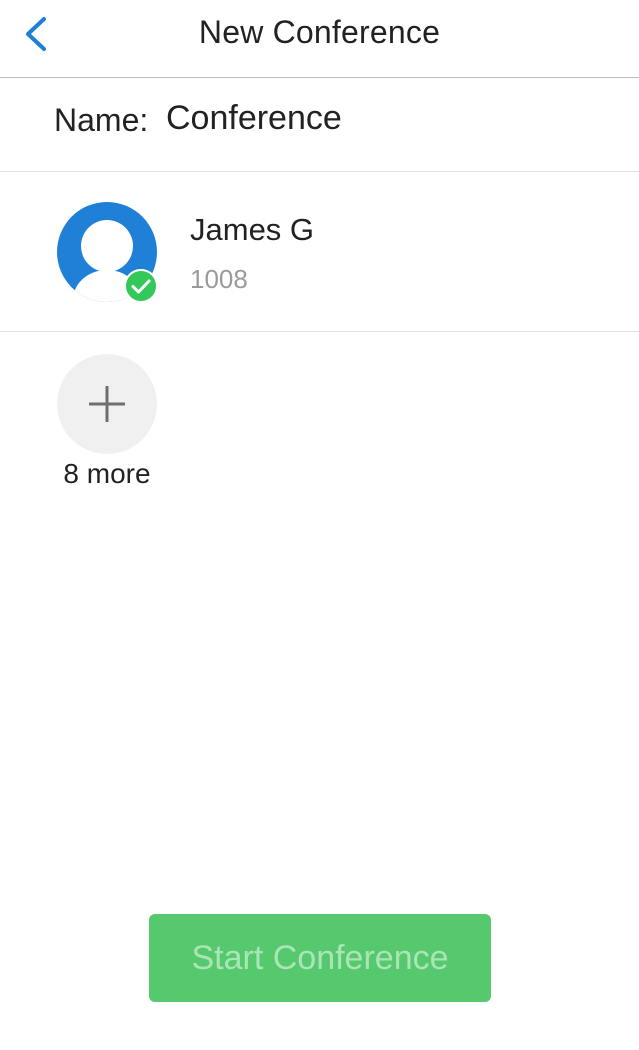  I want to click on plus-icon, so click(107, 404).